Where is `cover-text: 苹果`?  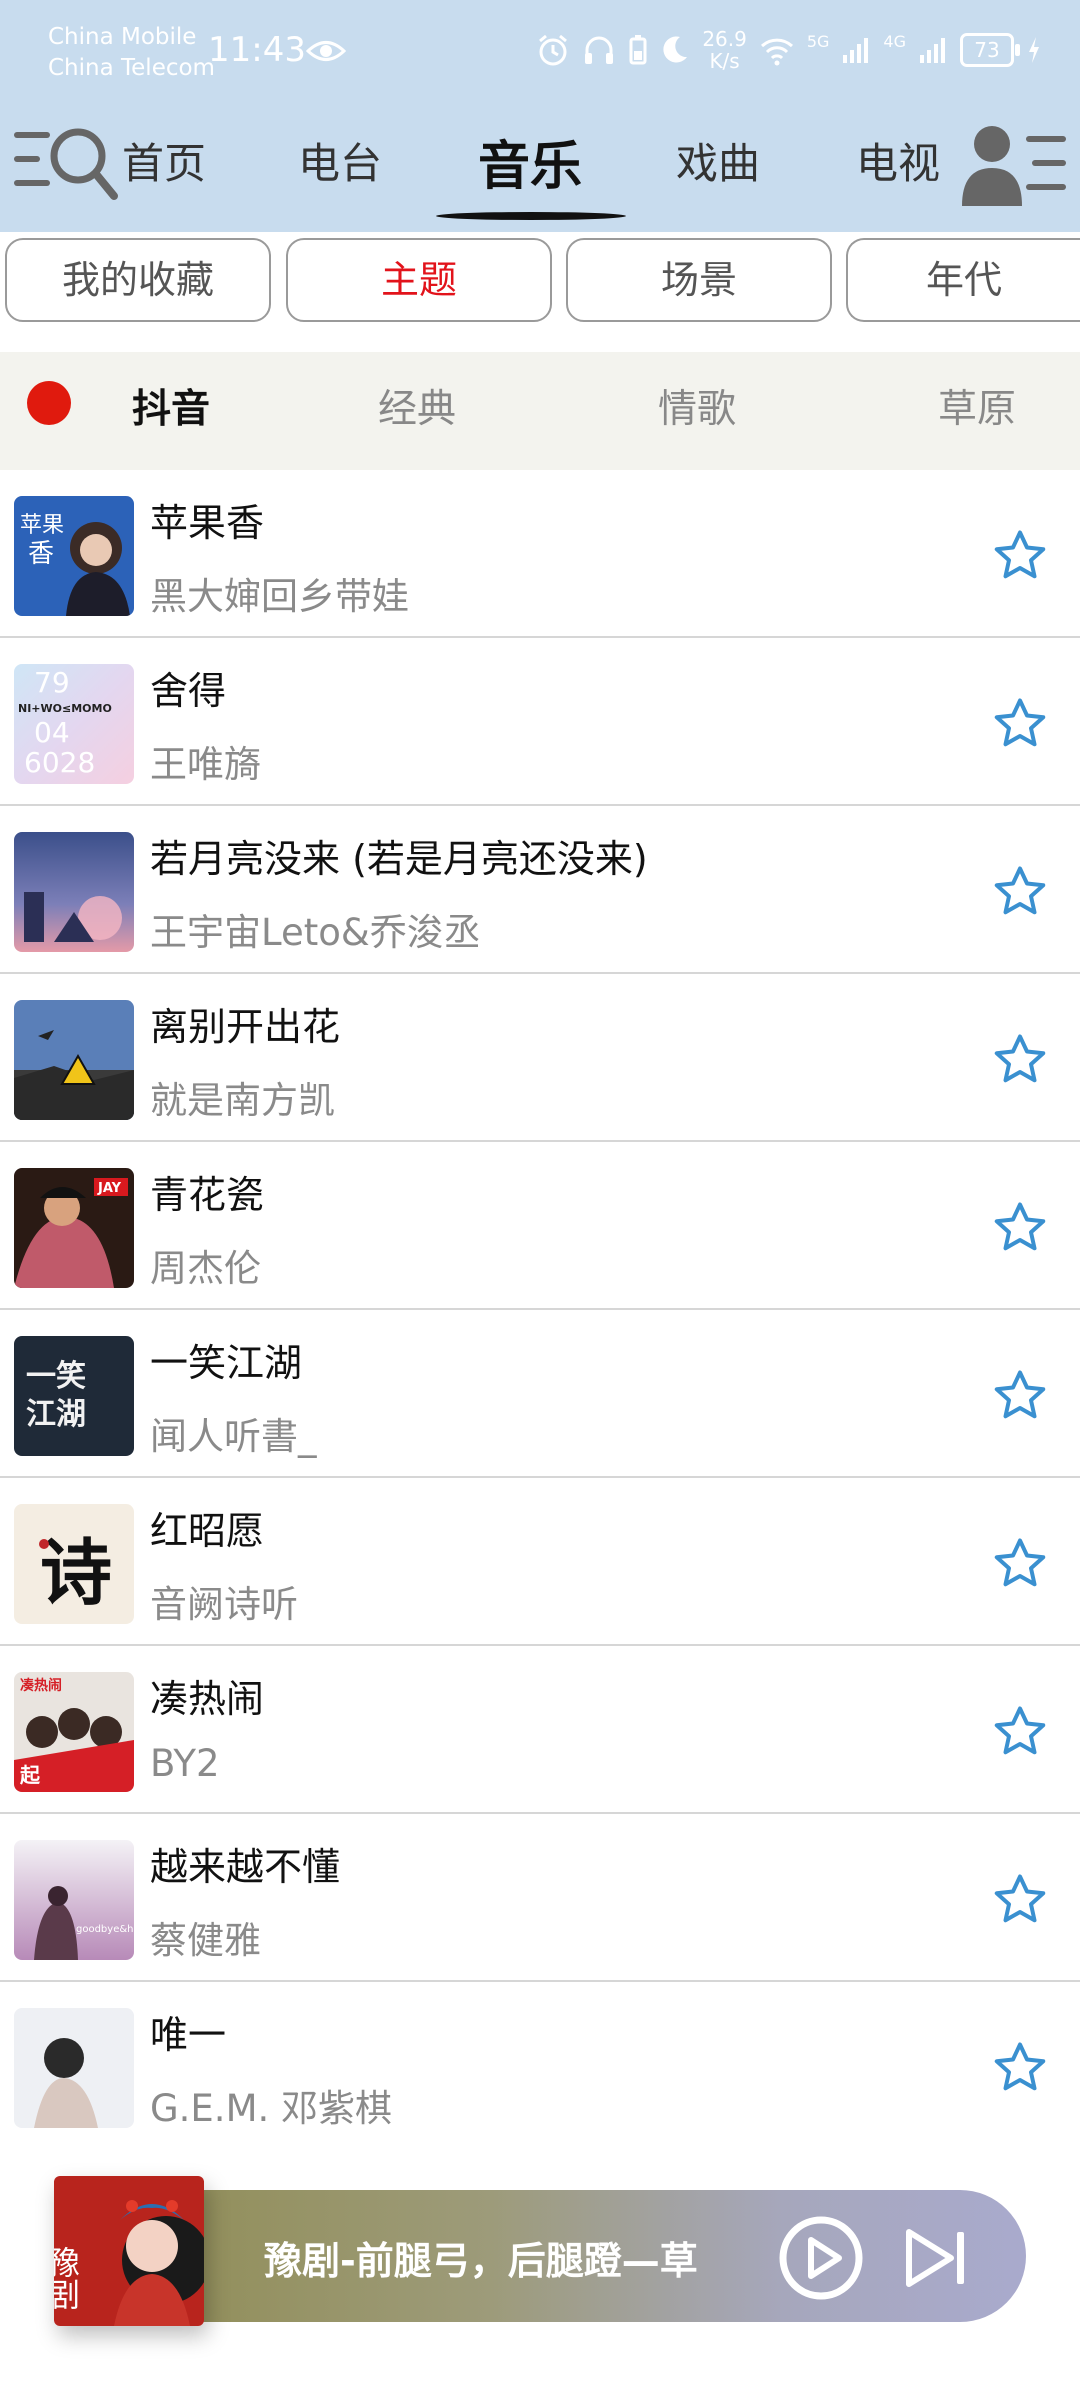 cover-text: 苹果 is located at coordinates (42, 525).